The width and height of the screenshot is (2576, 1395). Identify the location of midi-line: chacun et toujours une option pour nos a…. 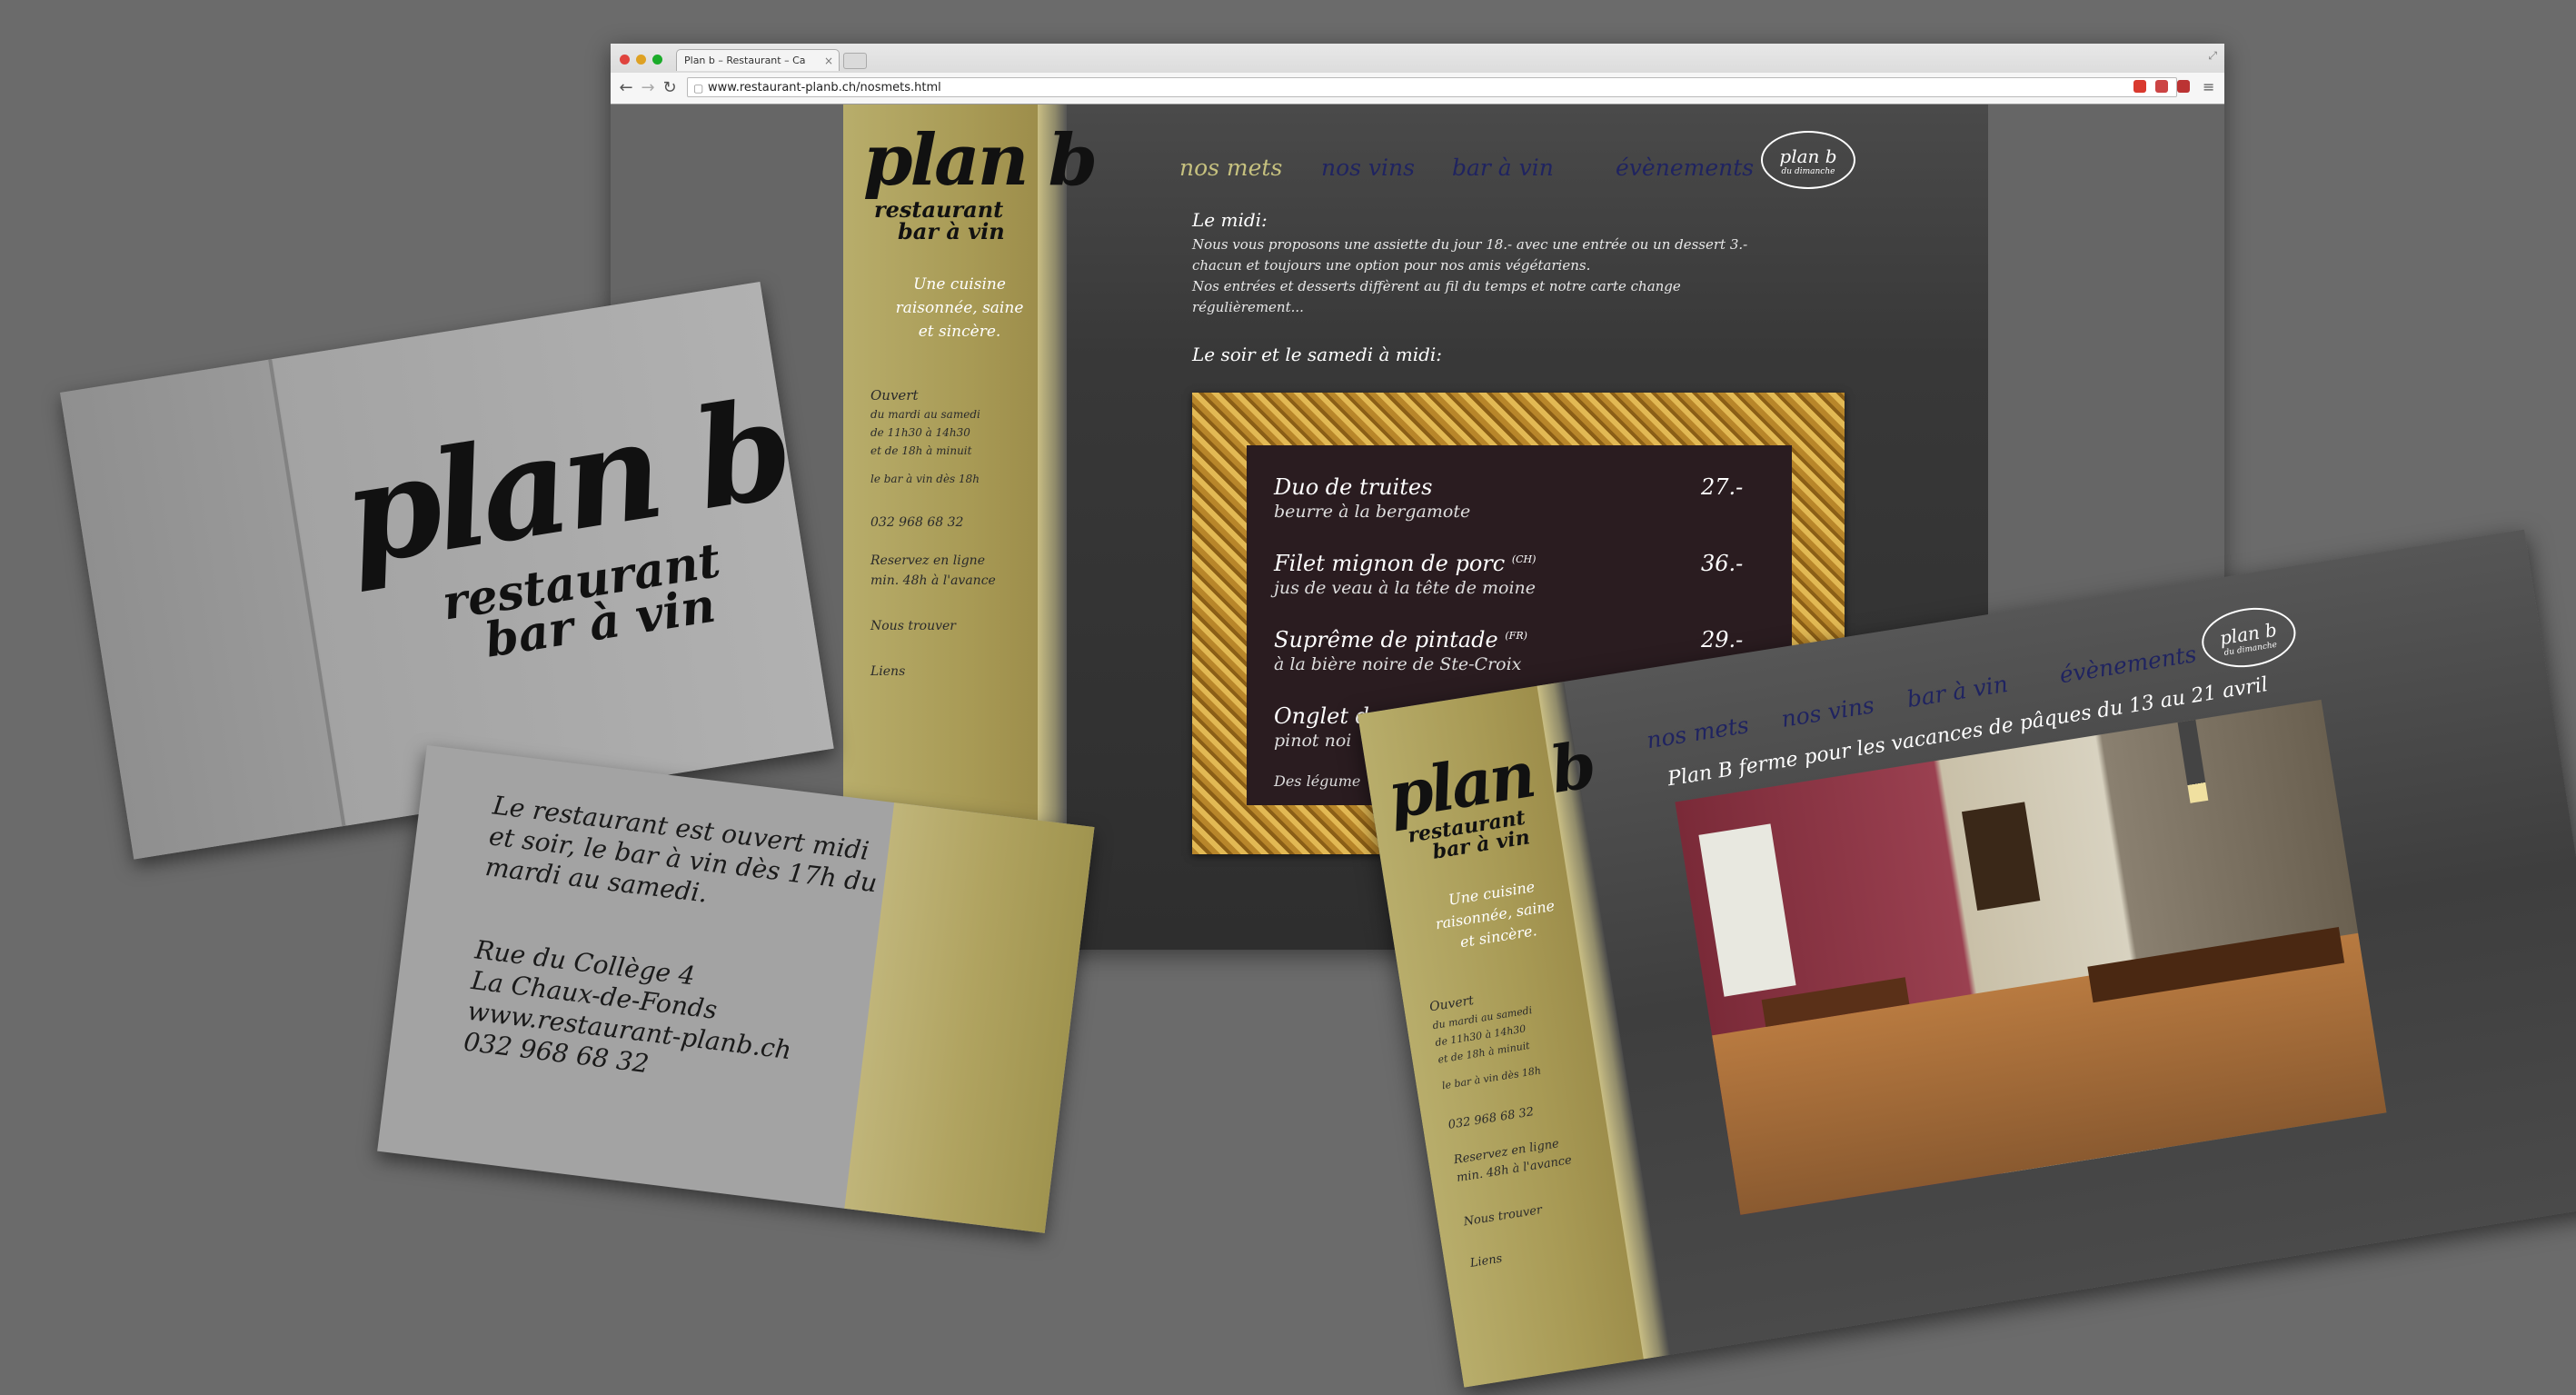
(1391, 265).